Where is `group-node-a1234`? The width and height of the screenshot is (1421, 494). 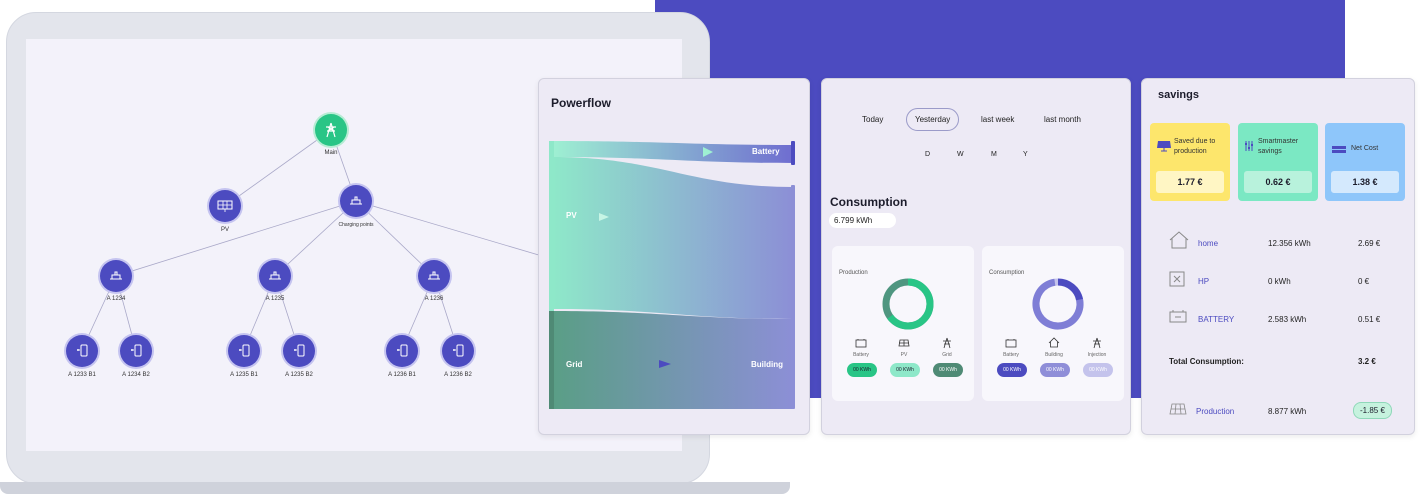 group-node-a1234 is located at coordinates (116, 276).